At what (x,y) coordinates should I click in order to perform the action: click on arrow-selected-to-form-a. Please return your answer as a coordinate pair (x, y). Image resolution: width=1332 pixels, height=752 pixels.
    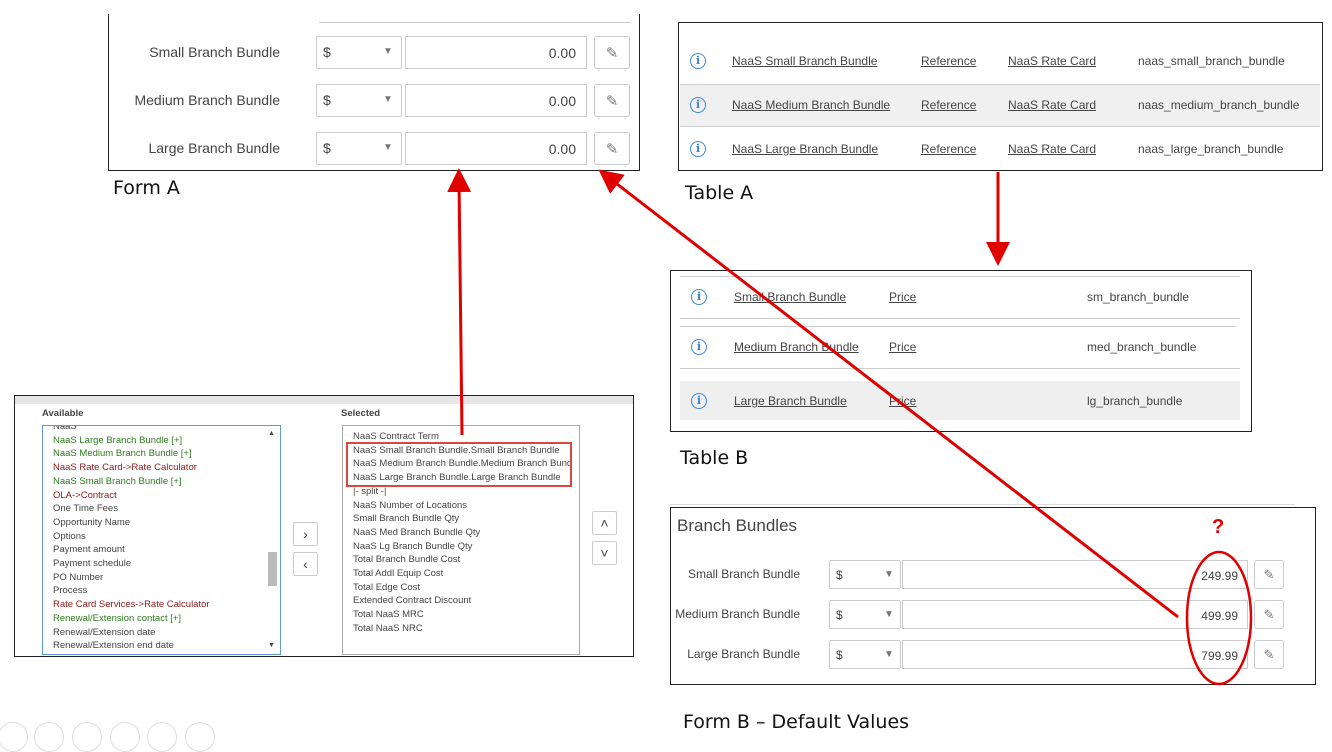
    Looking at the image, I should click on (459, 302).